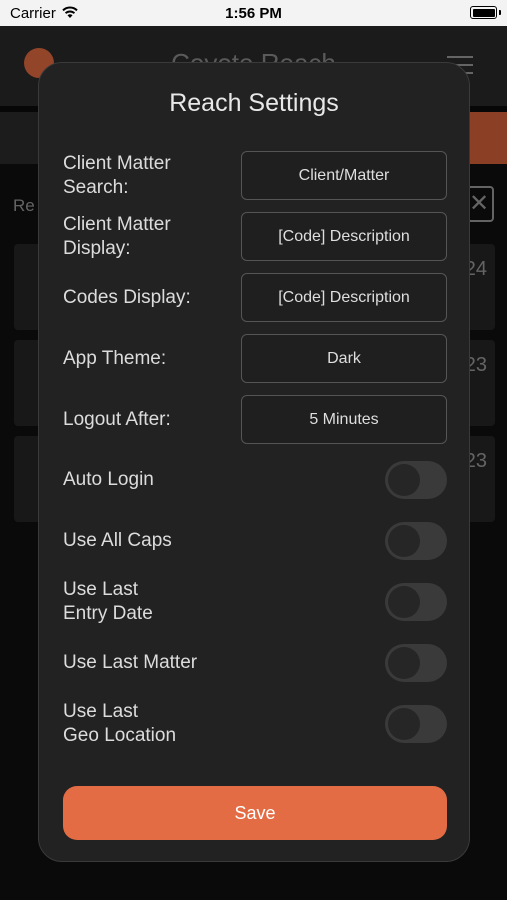  Describe the element at coordinates (255, 813) in the screenshot. I see `save-button: Save` at that location.